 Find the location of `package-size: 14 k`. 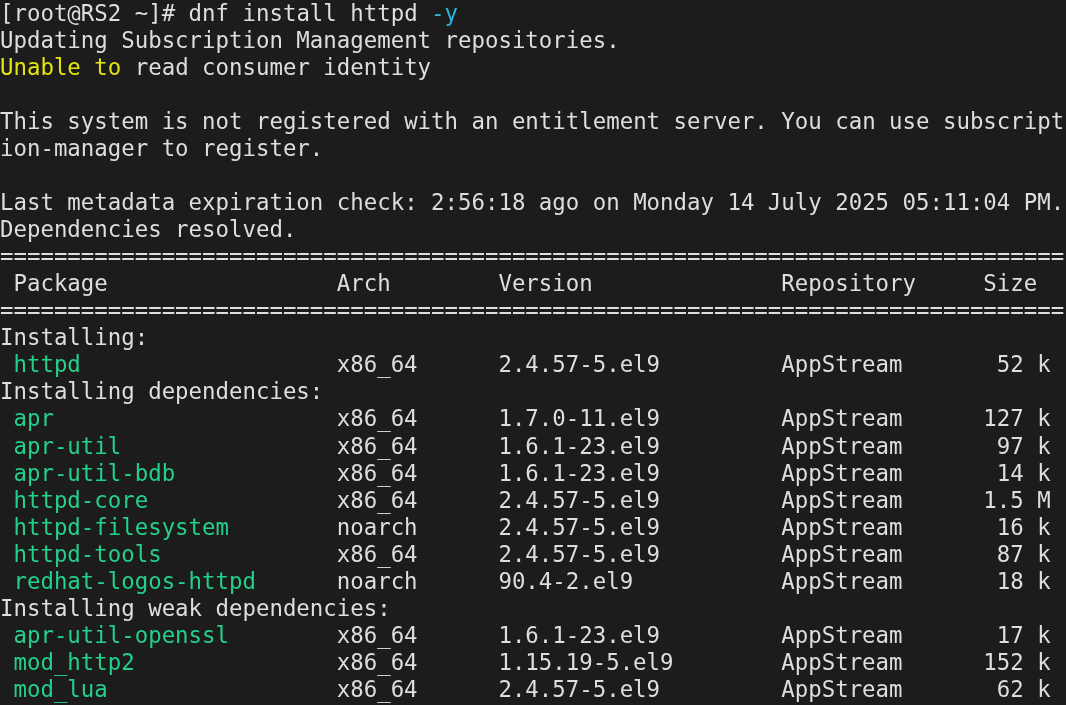

package-size: 14 k is located at coordinates (1023, 473).